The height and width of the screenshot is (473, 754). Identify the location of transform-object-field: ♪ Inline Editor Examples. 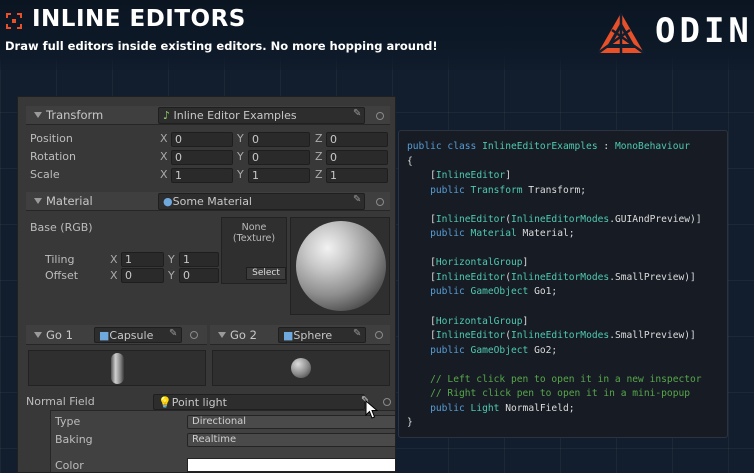
(261, 115).